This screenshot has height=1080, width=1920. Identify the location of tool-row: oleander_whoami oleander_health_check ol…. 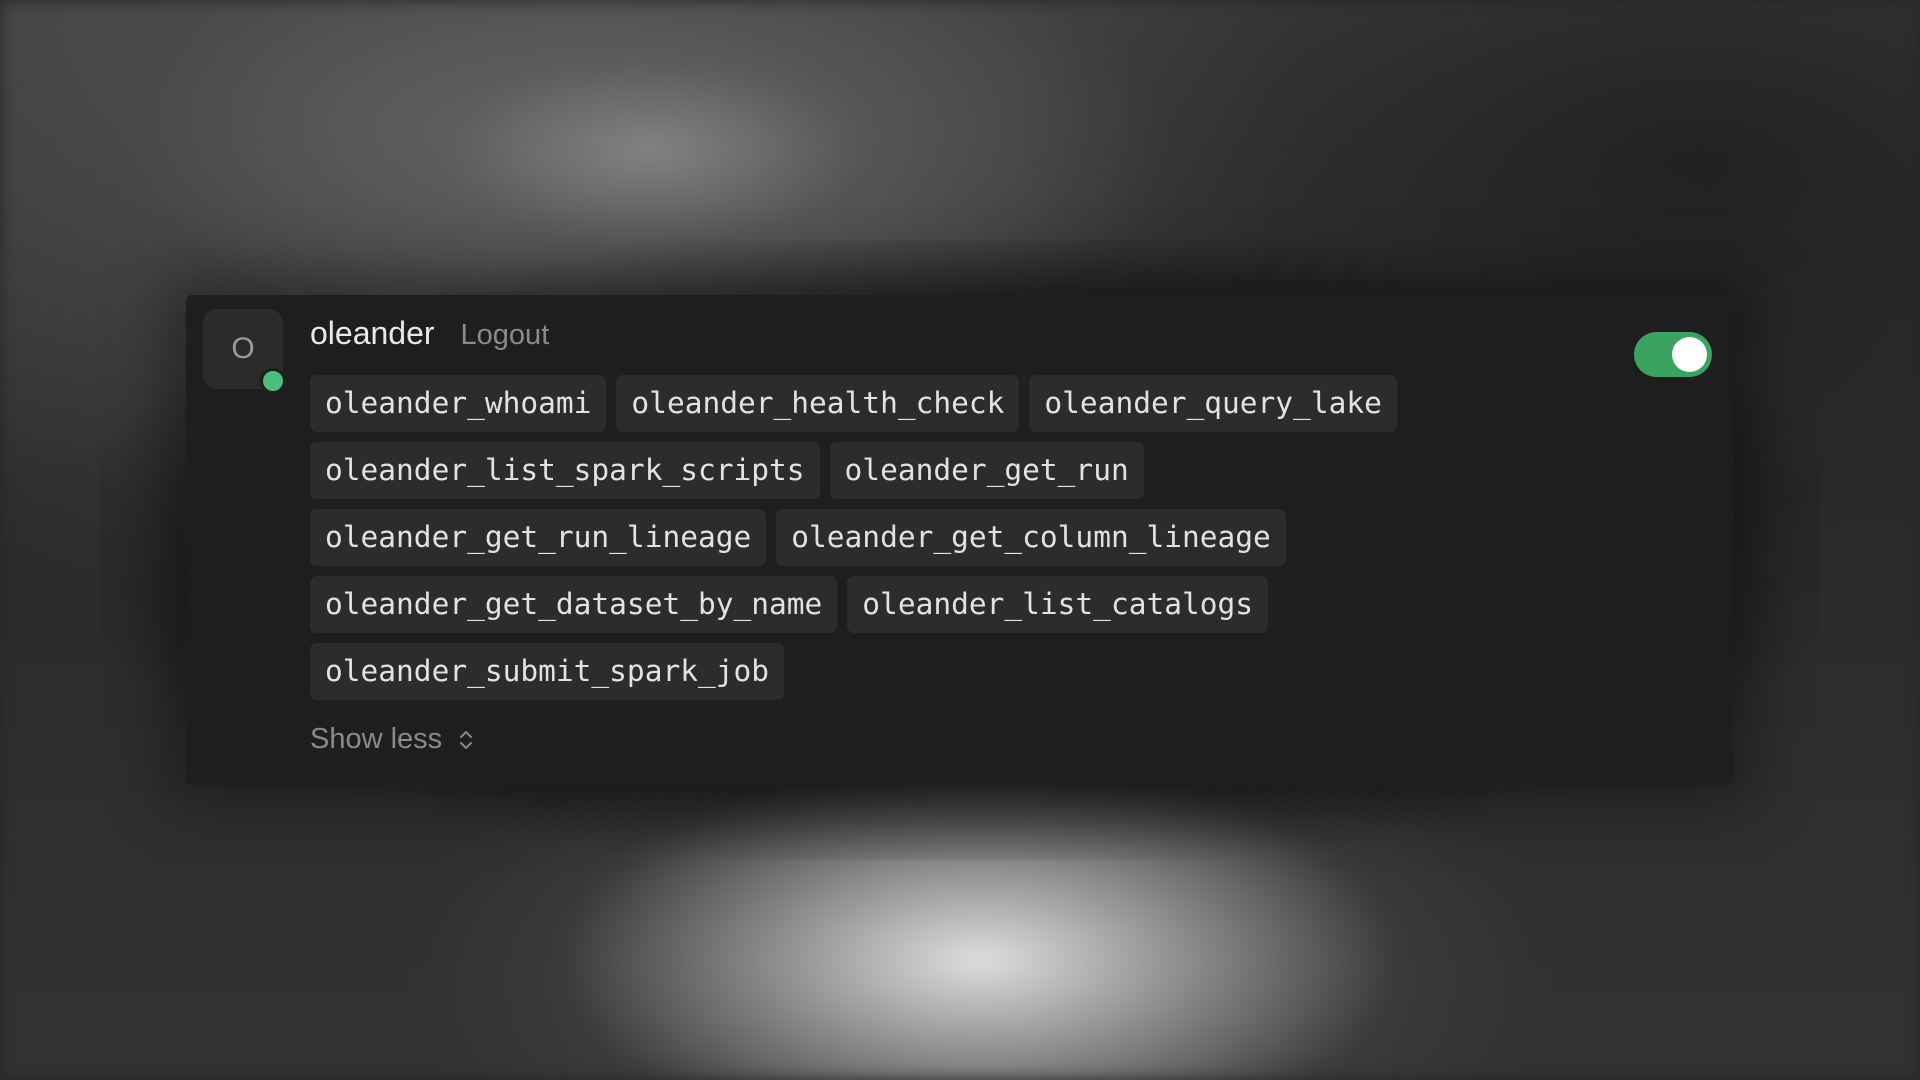
(910, 403).